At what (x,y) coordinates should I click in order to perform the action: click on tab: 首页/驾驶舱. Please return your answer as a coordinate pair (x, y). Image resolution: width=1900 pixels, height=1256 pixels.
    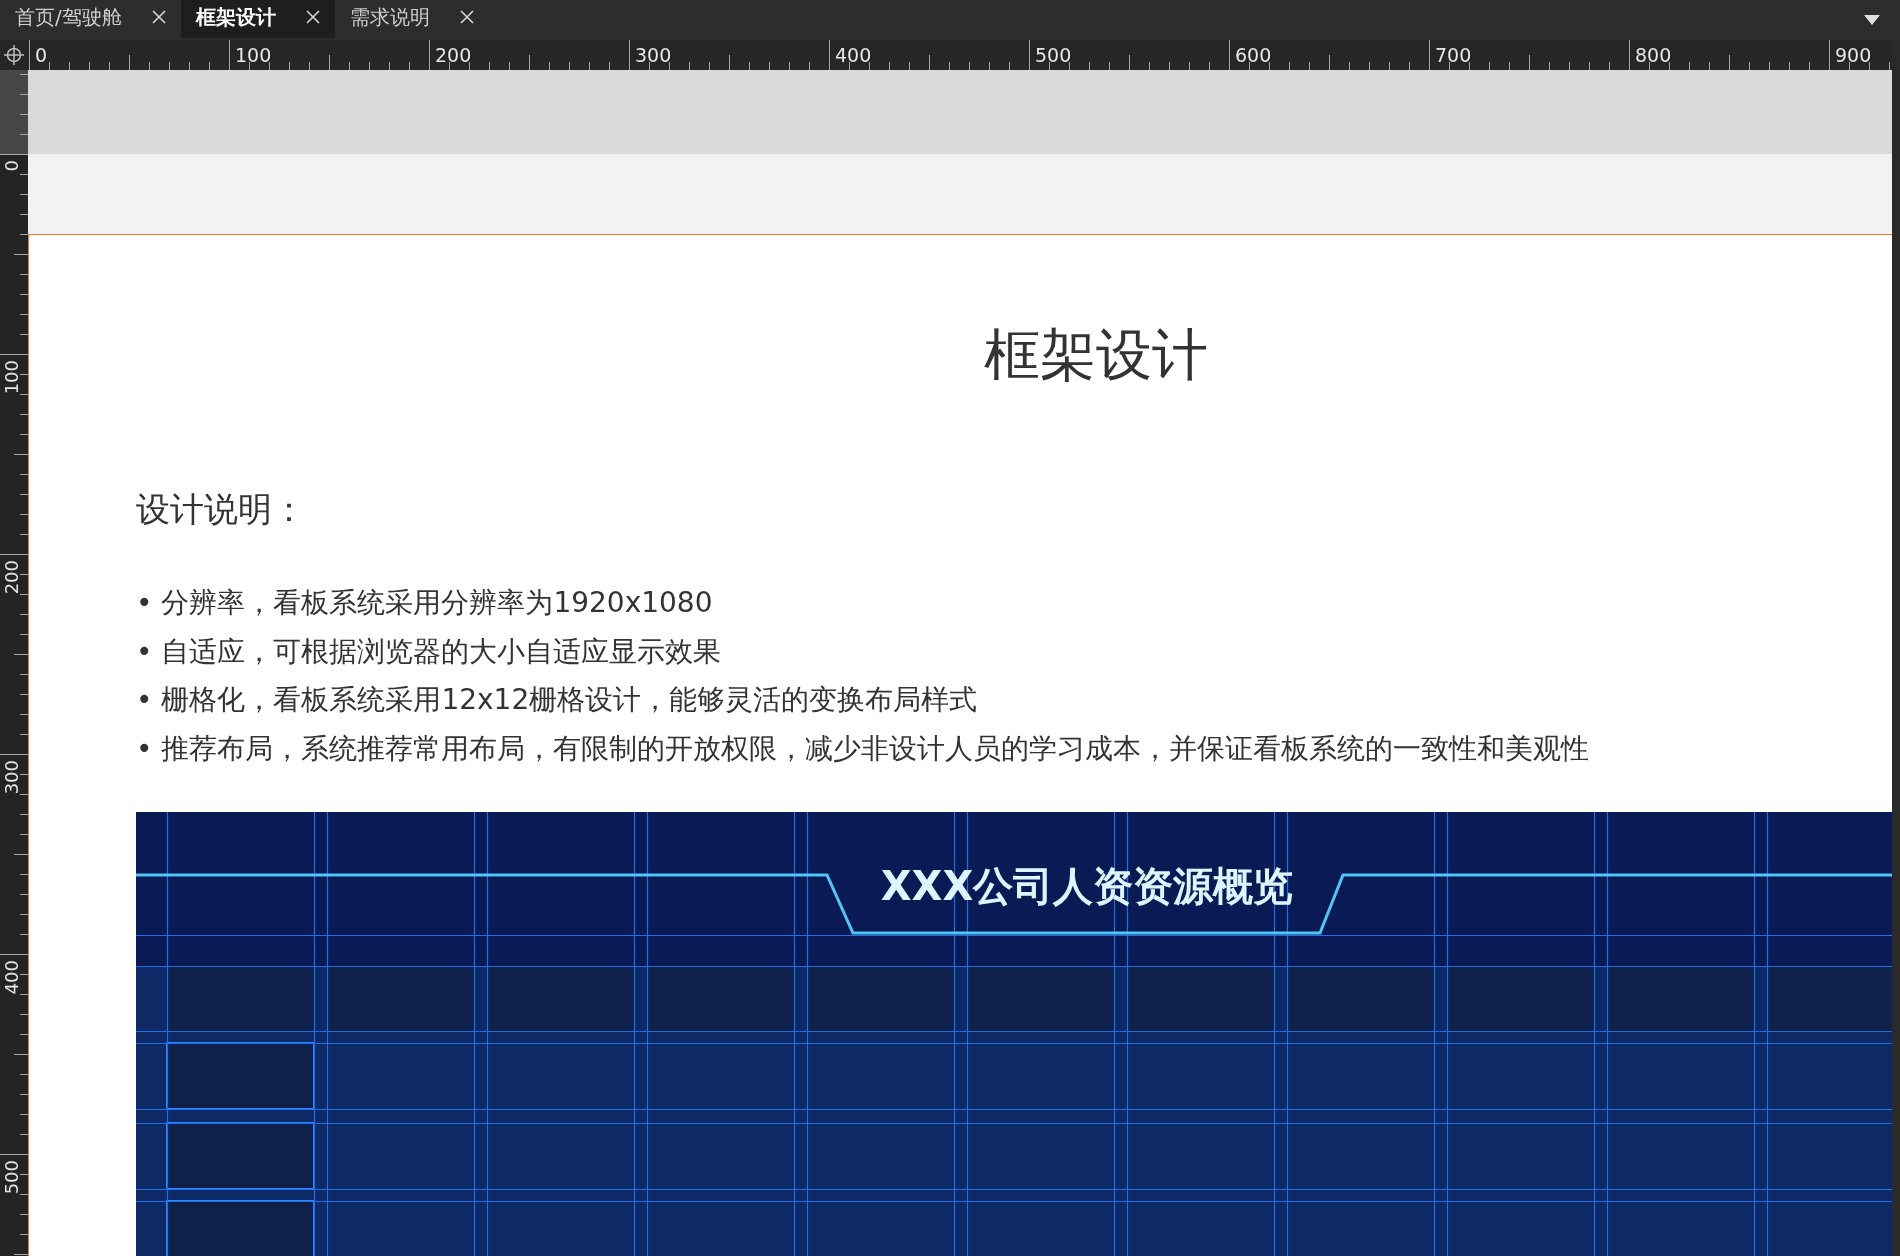
    Looking at the image, I should click on (90, 19).